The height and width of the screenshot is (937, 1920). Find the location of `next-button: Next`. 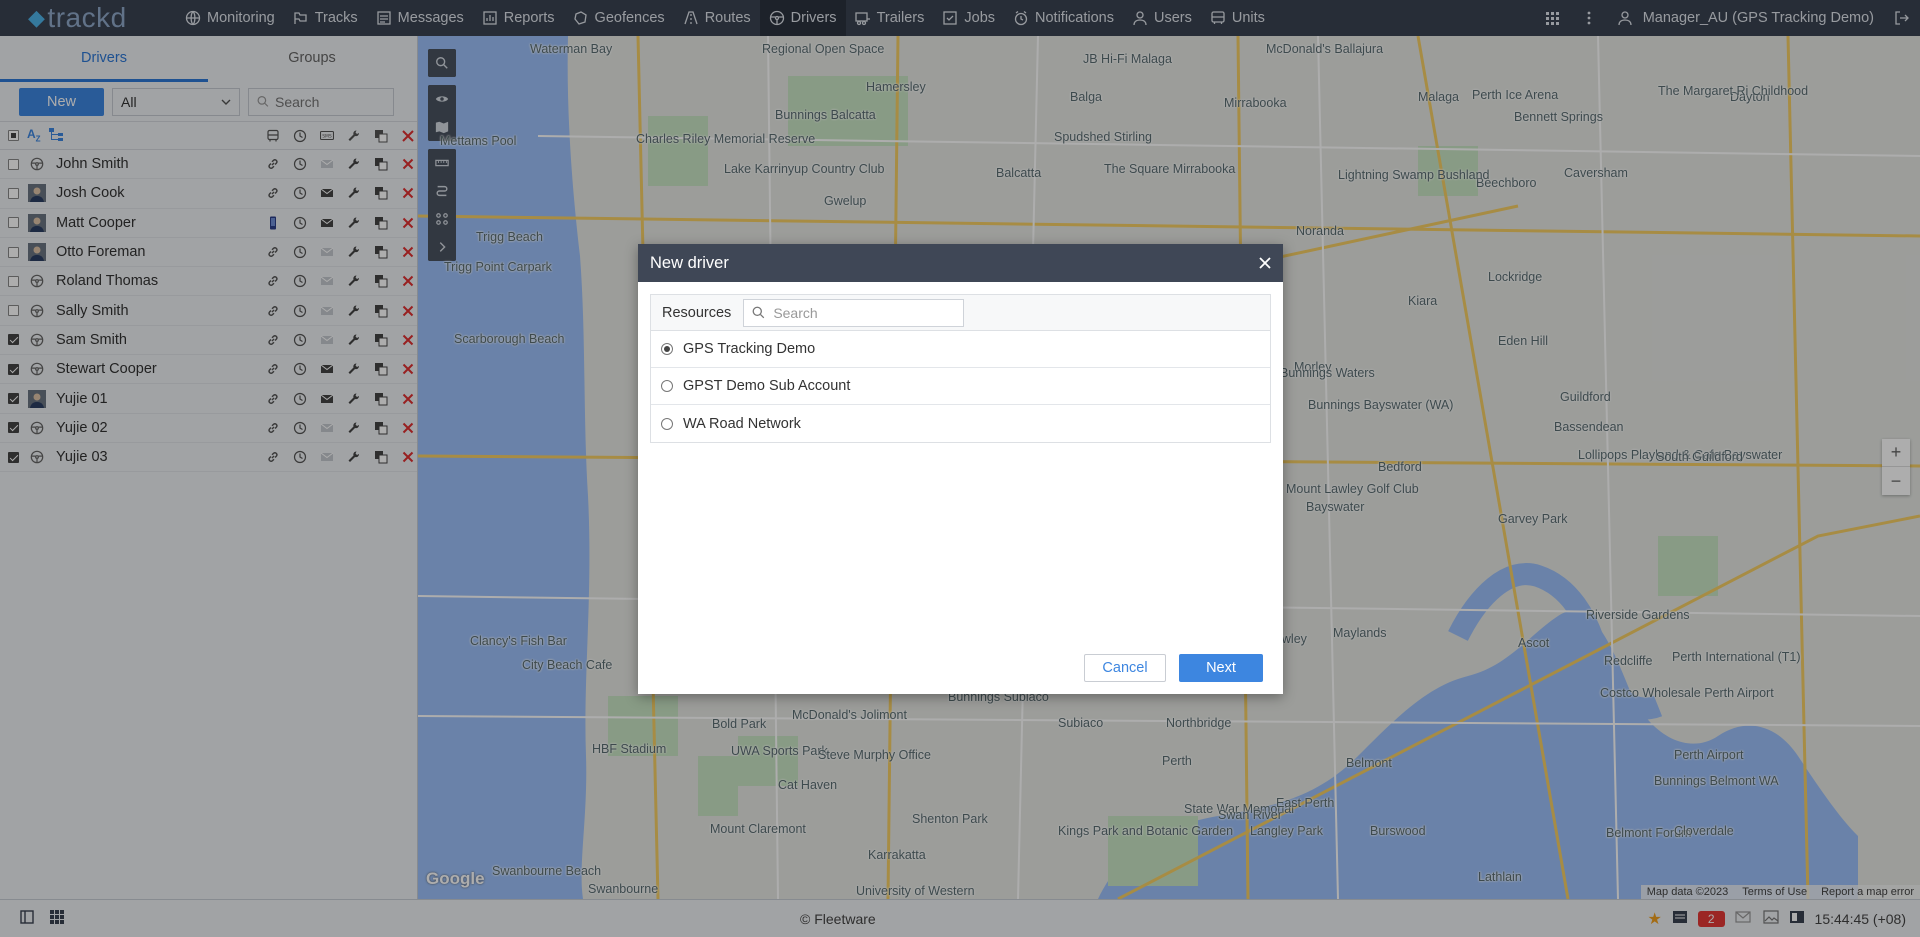

next-button: Next is located at coordinates (1221, 668).